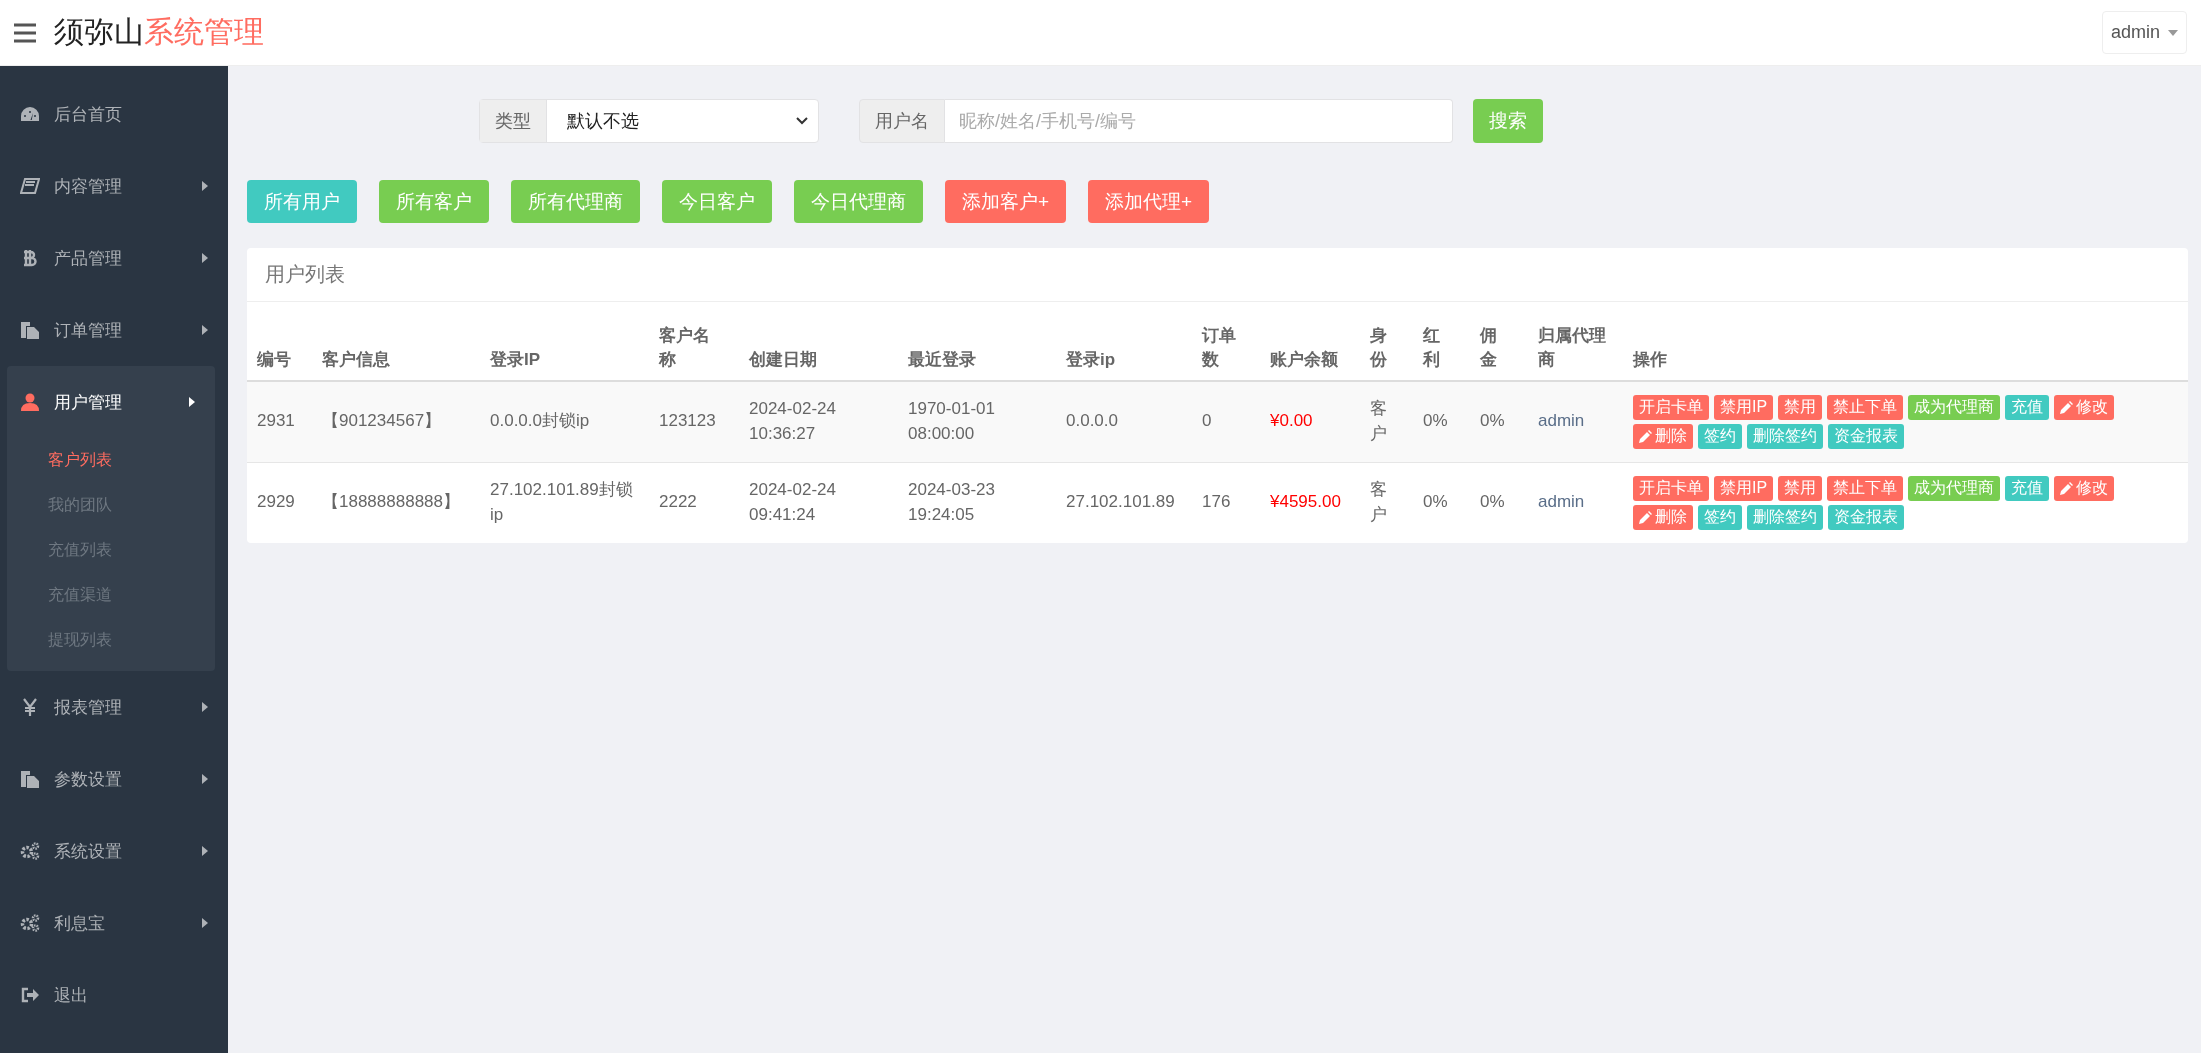 The height and width of the screenshot is (1053, 2201). Describe the element at coordinates (88, 258) in the screenshot. I see `sidebar-label: 产品管理` at that location.